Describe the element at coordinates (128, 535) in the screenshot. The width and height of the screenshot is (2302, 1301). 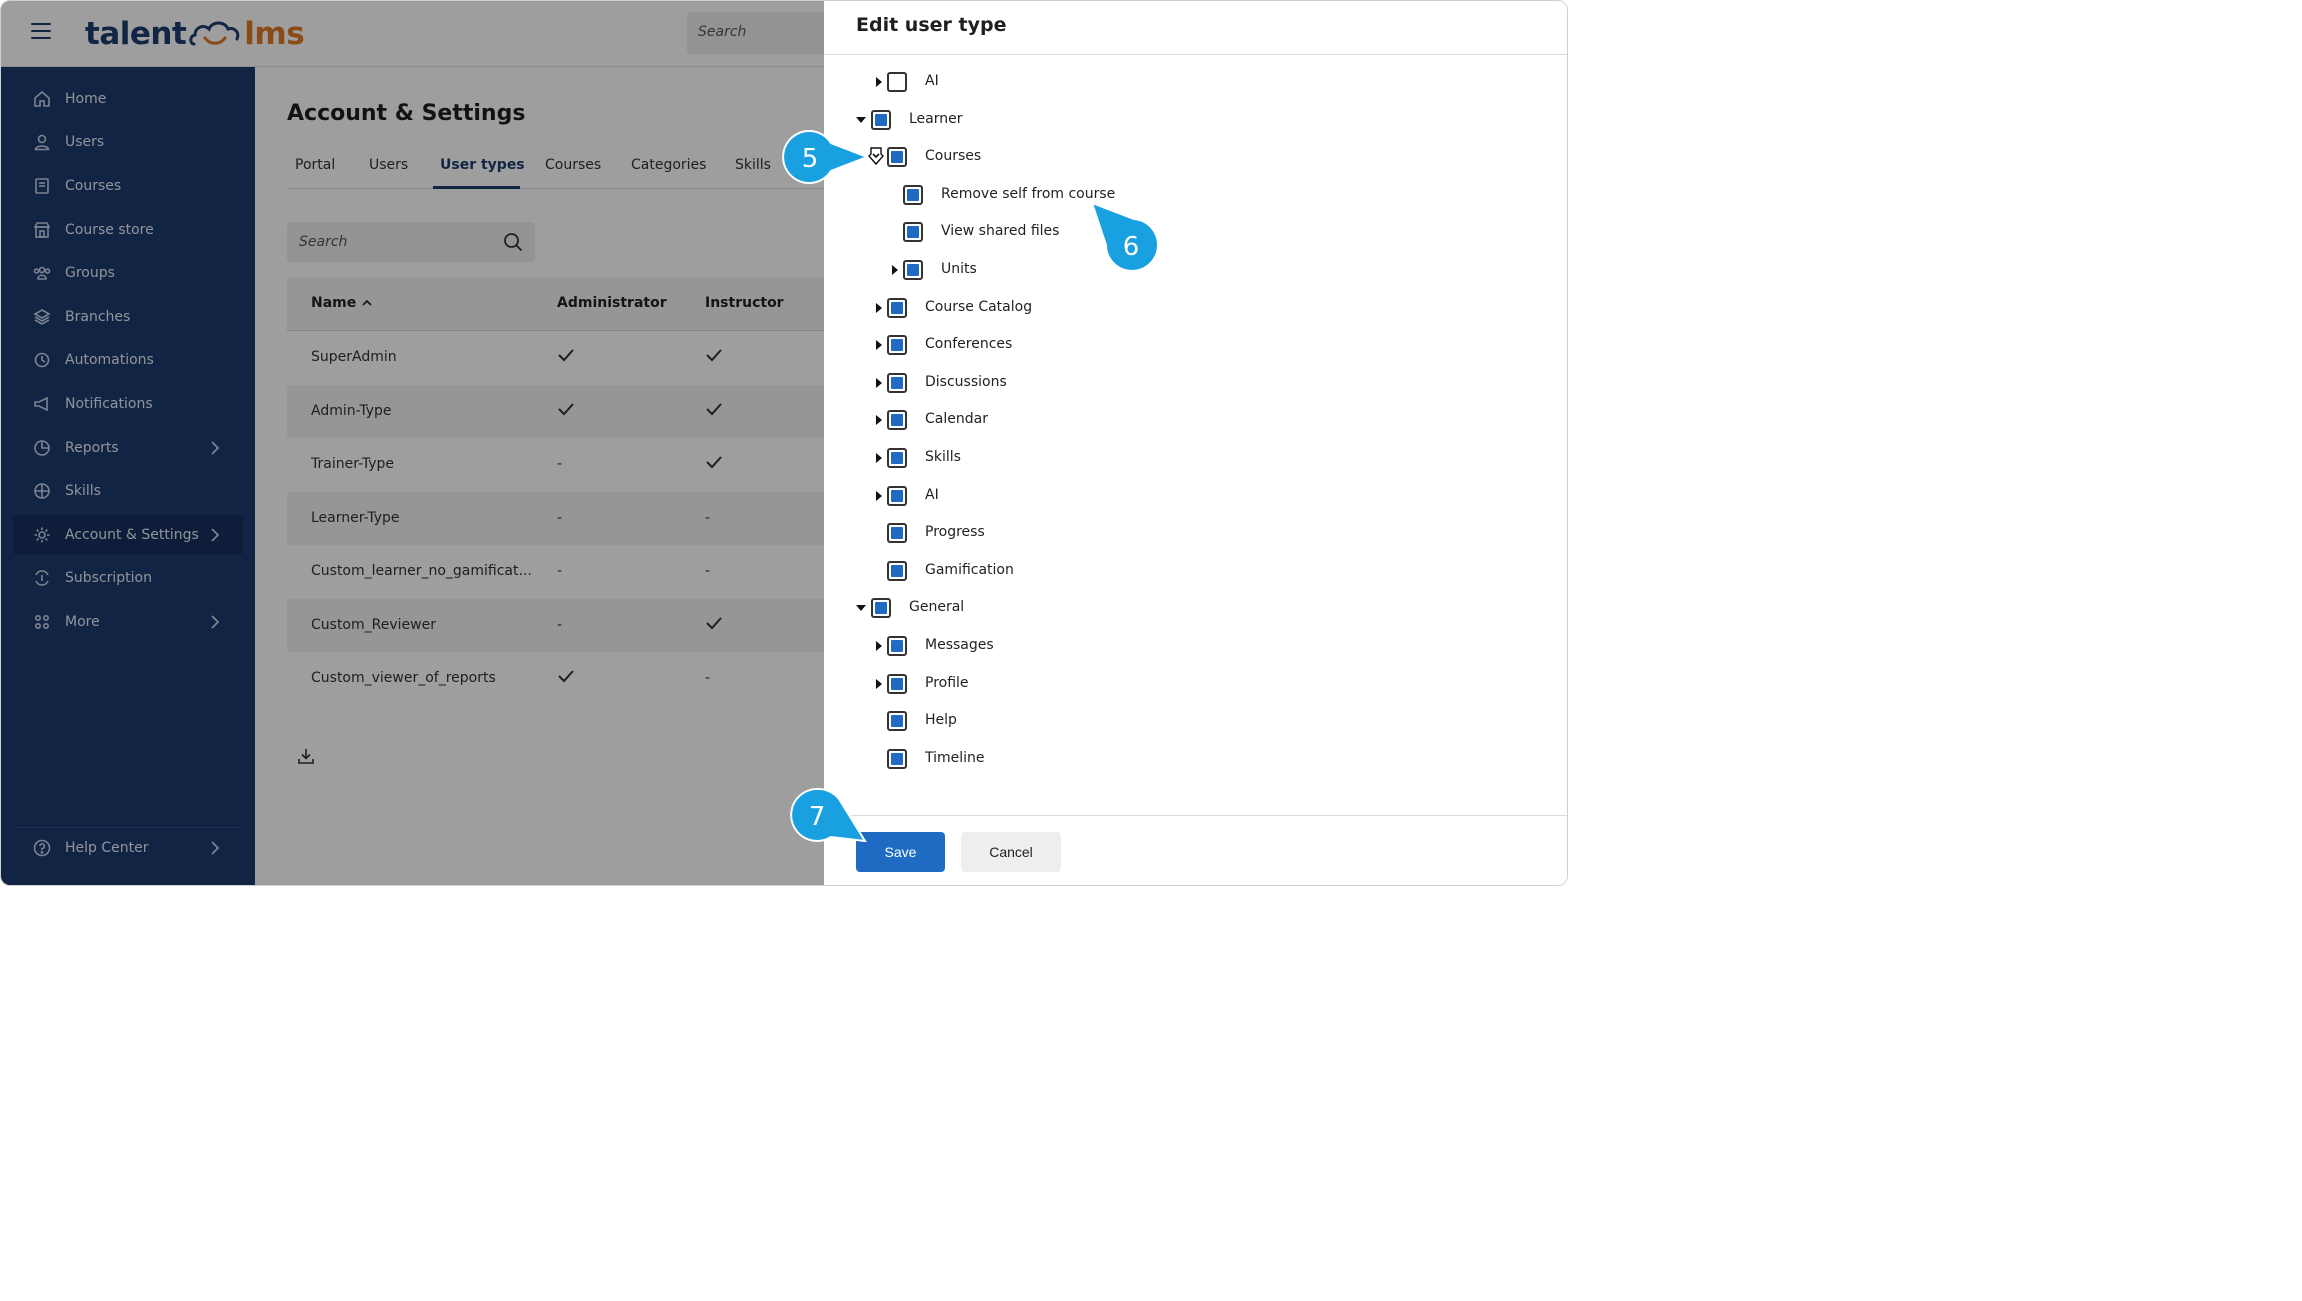
I see `sidebar-item-account-settings: Account & Settings` at that location.